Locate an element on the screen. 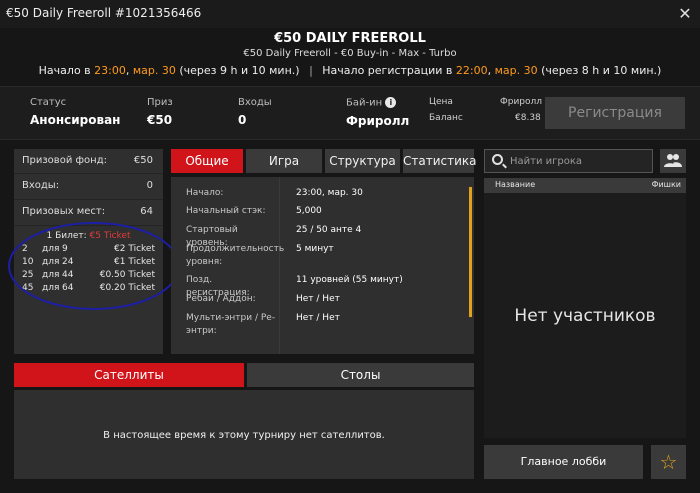  buyin-value: Фриролл is located at coordinates (378, 120).